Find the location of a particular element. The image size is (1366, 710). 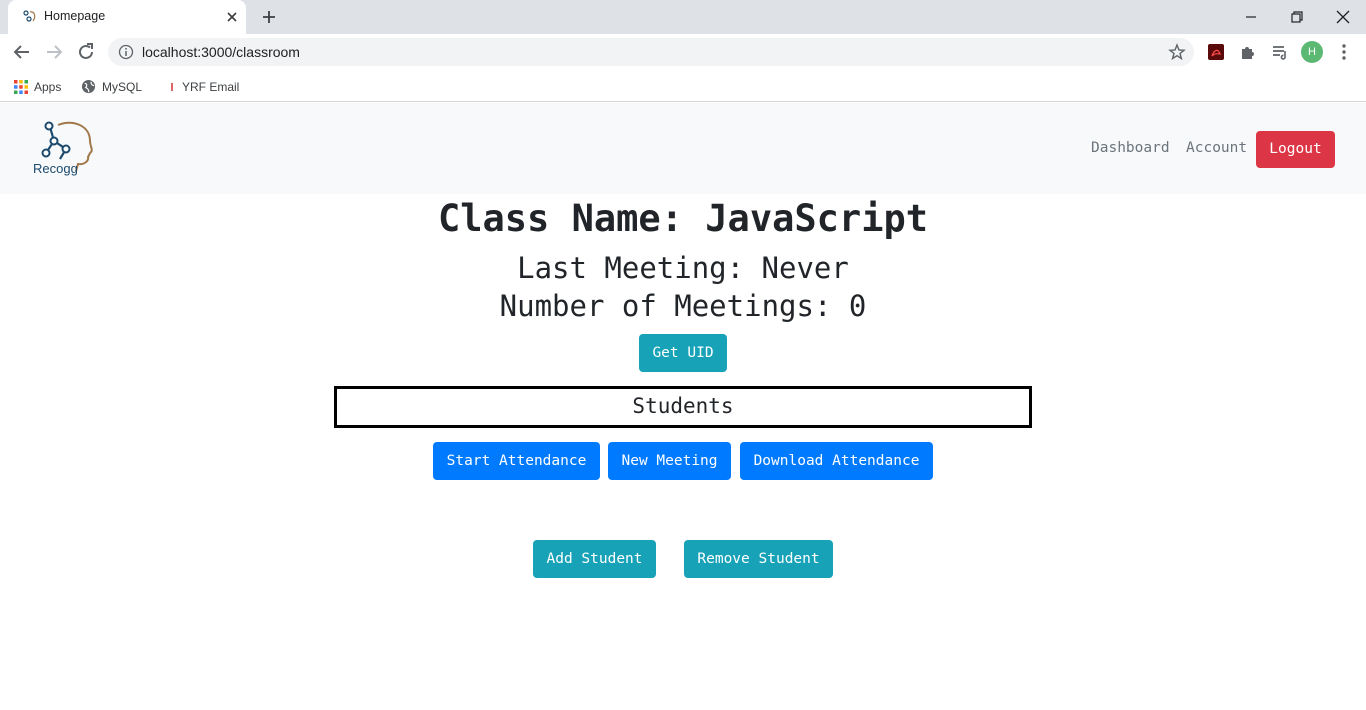

media-queue-icon is located at coordinates (1280, 52).